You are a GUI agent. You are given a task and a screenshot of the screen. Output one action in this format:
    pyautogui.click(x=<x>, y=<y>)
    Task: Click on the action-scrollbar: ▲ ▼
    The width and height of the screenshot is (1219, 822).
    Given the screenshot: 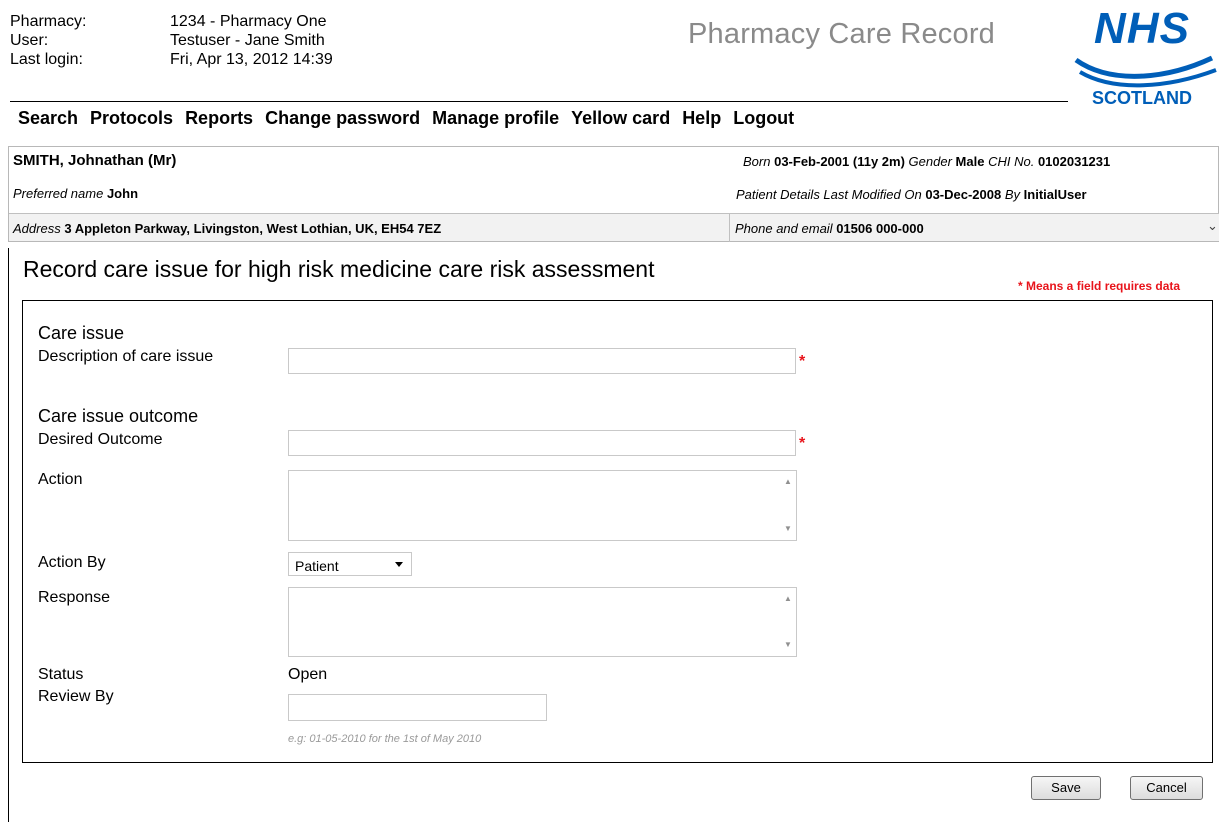 What is the action you would take?
    pyautogui.click(x=788, y=505)
    